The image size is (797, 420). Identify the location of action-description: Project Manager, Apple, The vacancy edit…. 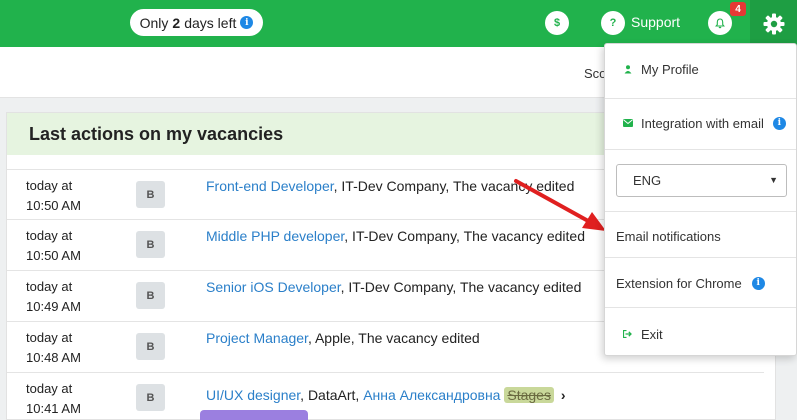
(343, 338).